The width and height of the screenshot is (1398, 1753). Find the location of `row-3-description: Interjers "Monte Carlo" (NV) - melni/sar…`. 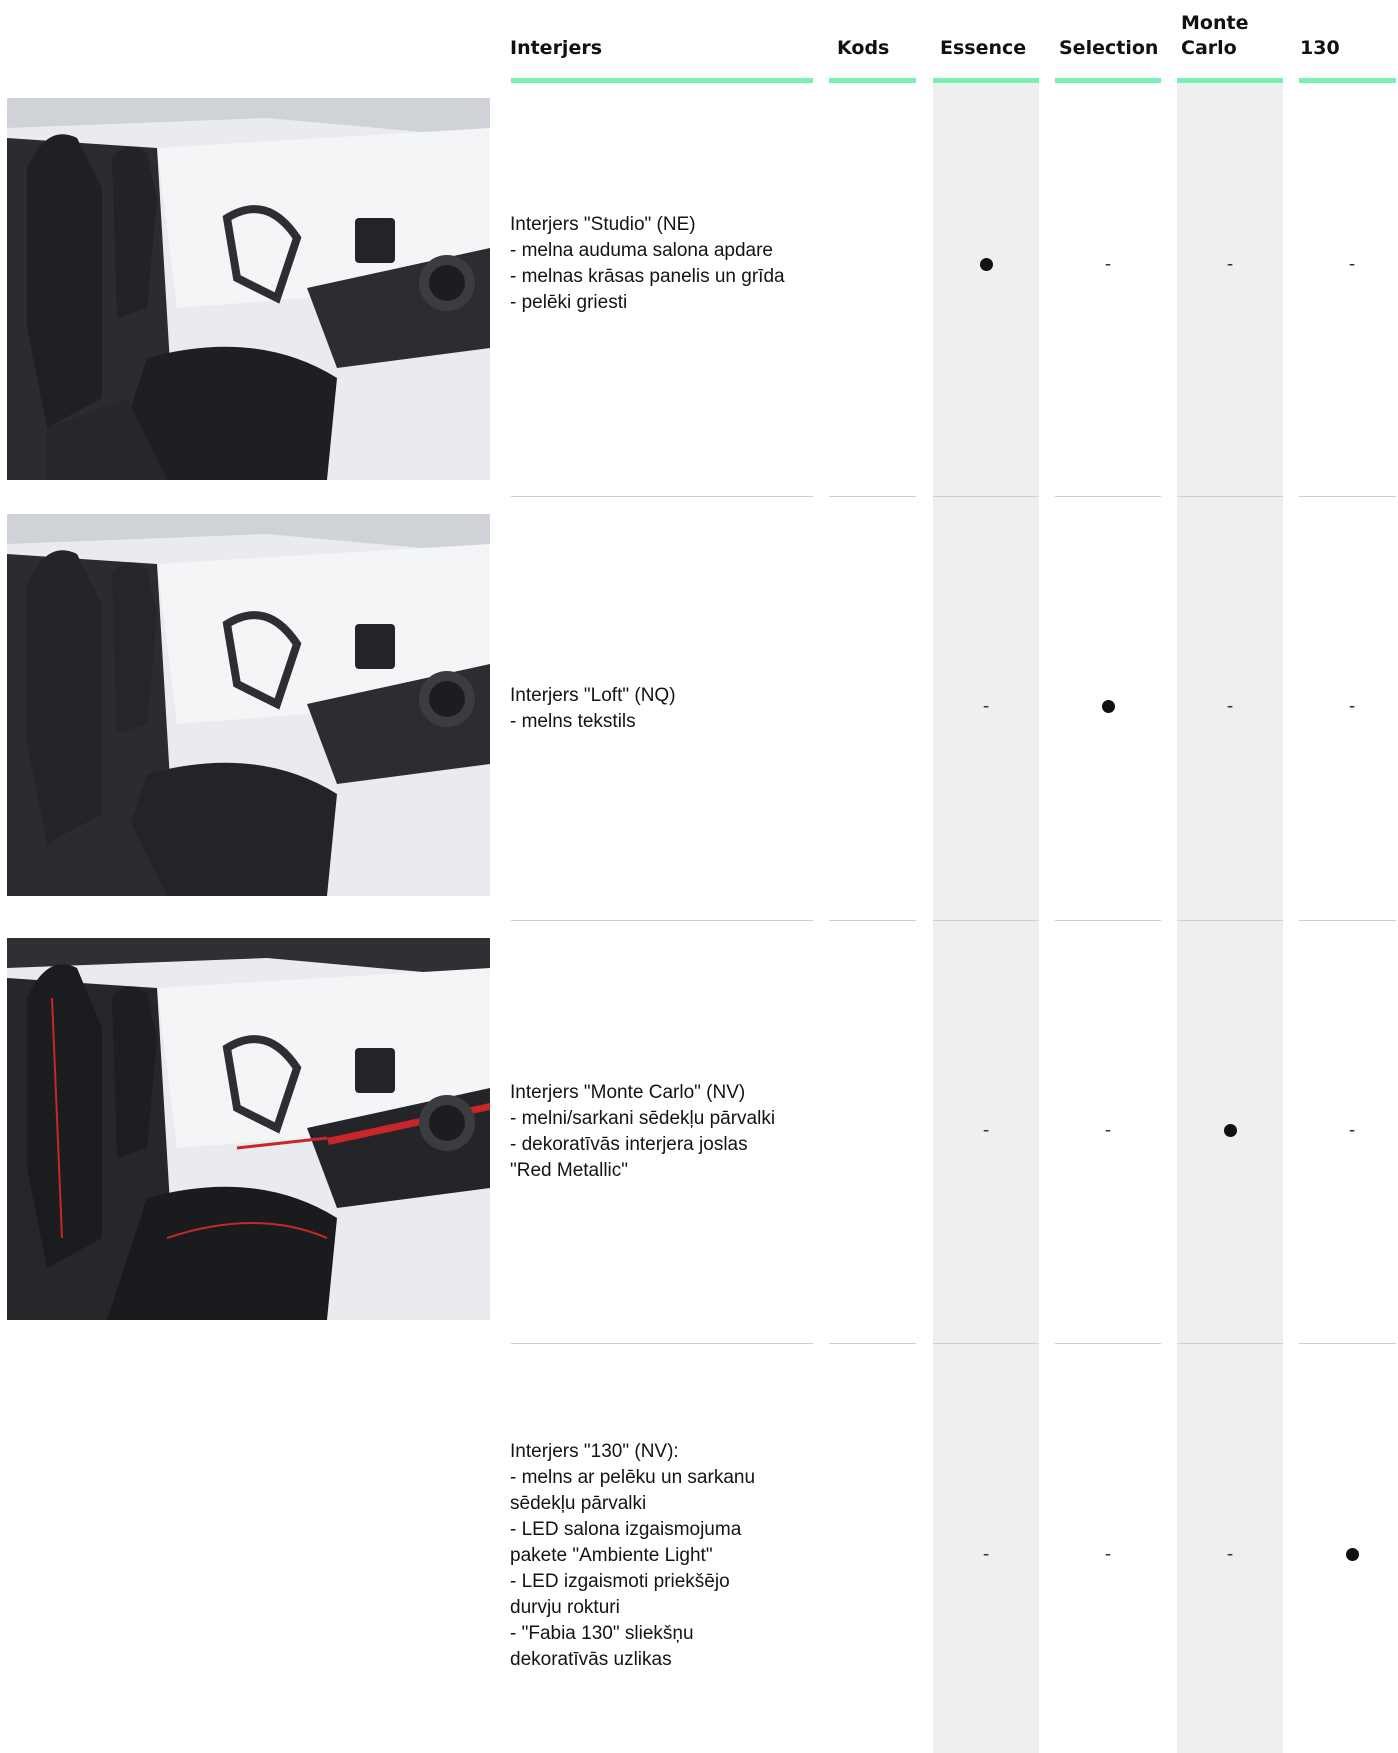

row-3-description: Interjers "Monte Carlo" (NV) - melni/sar… is located at coordinates (643, 1131).